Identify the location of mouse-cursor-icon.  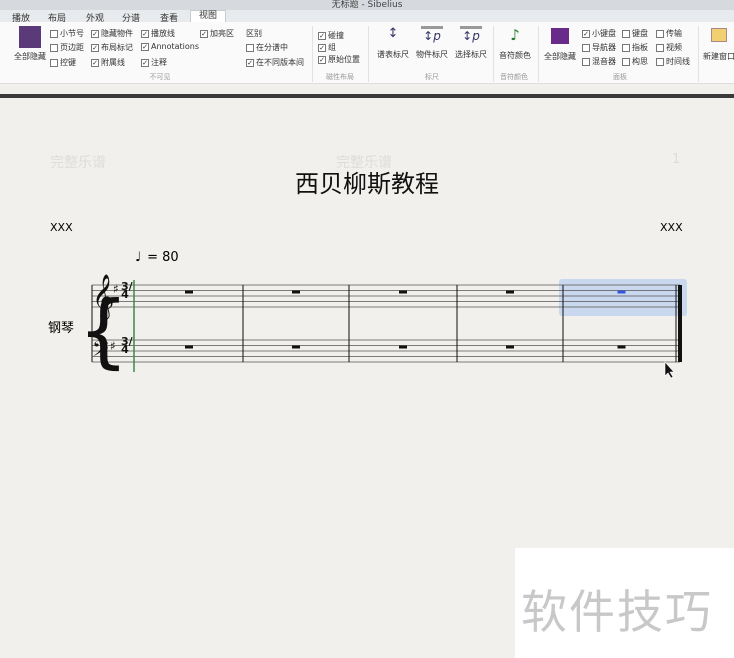
(669, 370).